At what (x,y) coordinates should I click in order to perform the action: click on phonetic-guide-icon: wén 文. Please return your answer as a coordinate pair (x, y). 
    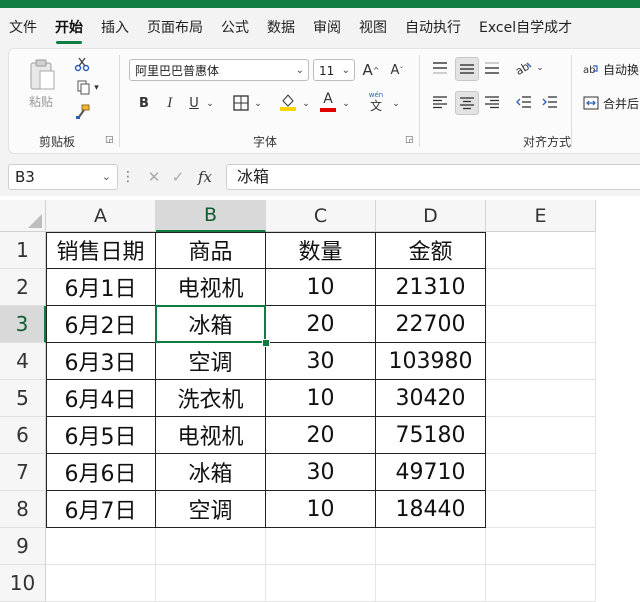
    Looking at the image, I should click on (376, 102).